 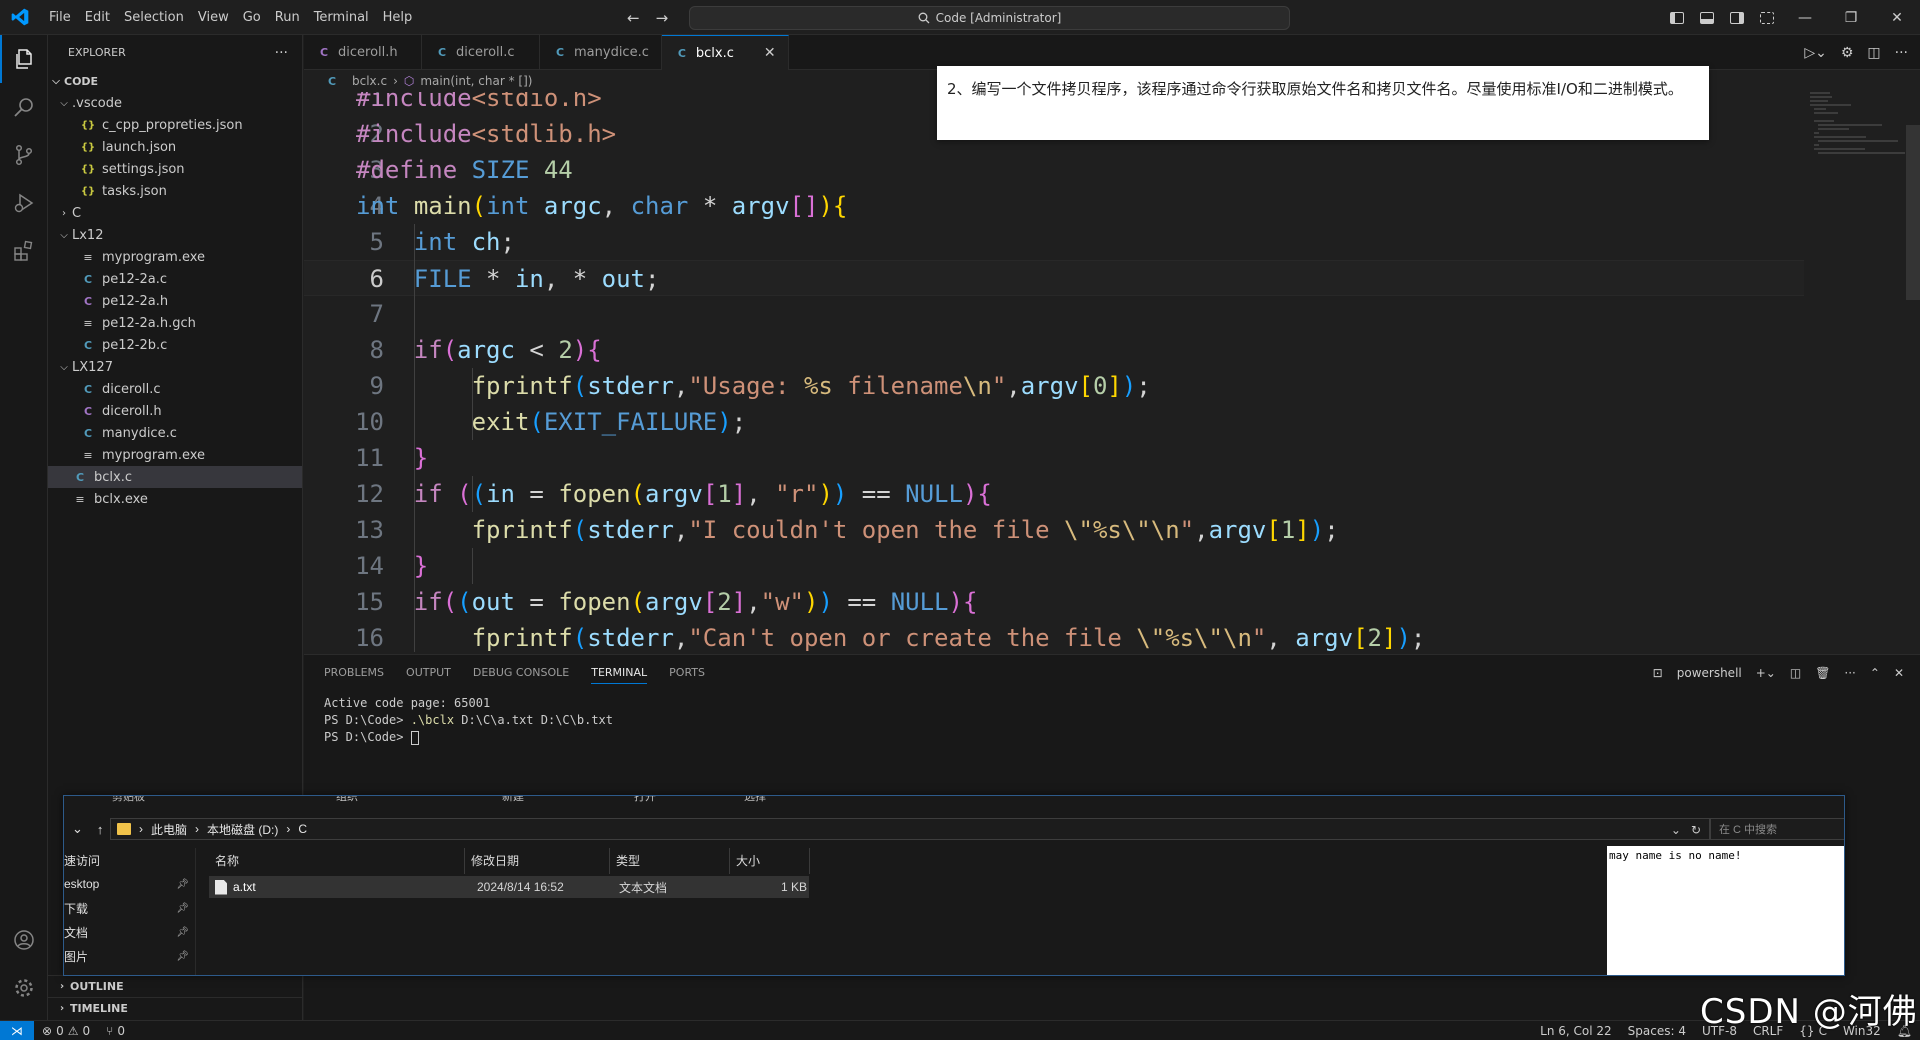 I want to click on tree-file: Cpe12-2b.c, so click(x=175, y=345).